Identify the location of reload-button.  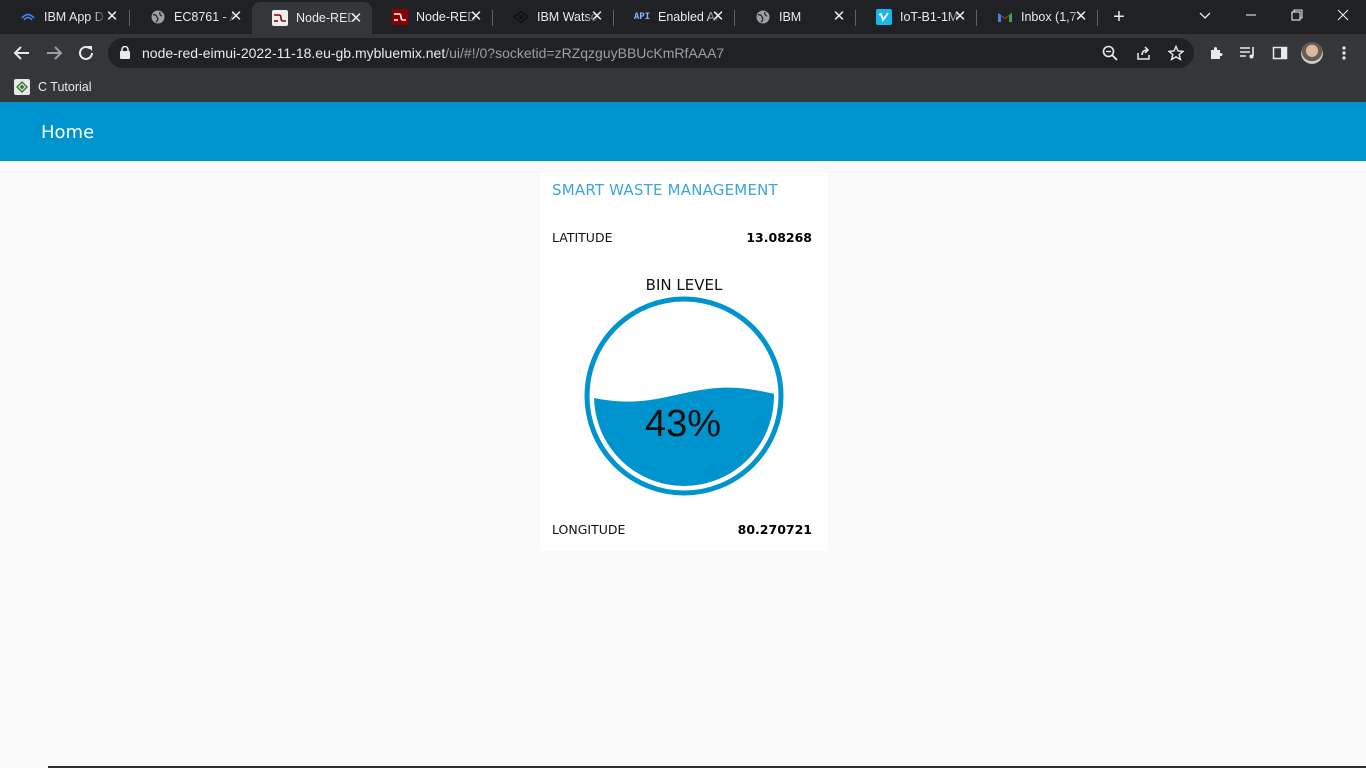
(86, 53).